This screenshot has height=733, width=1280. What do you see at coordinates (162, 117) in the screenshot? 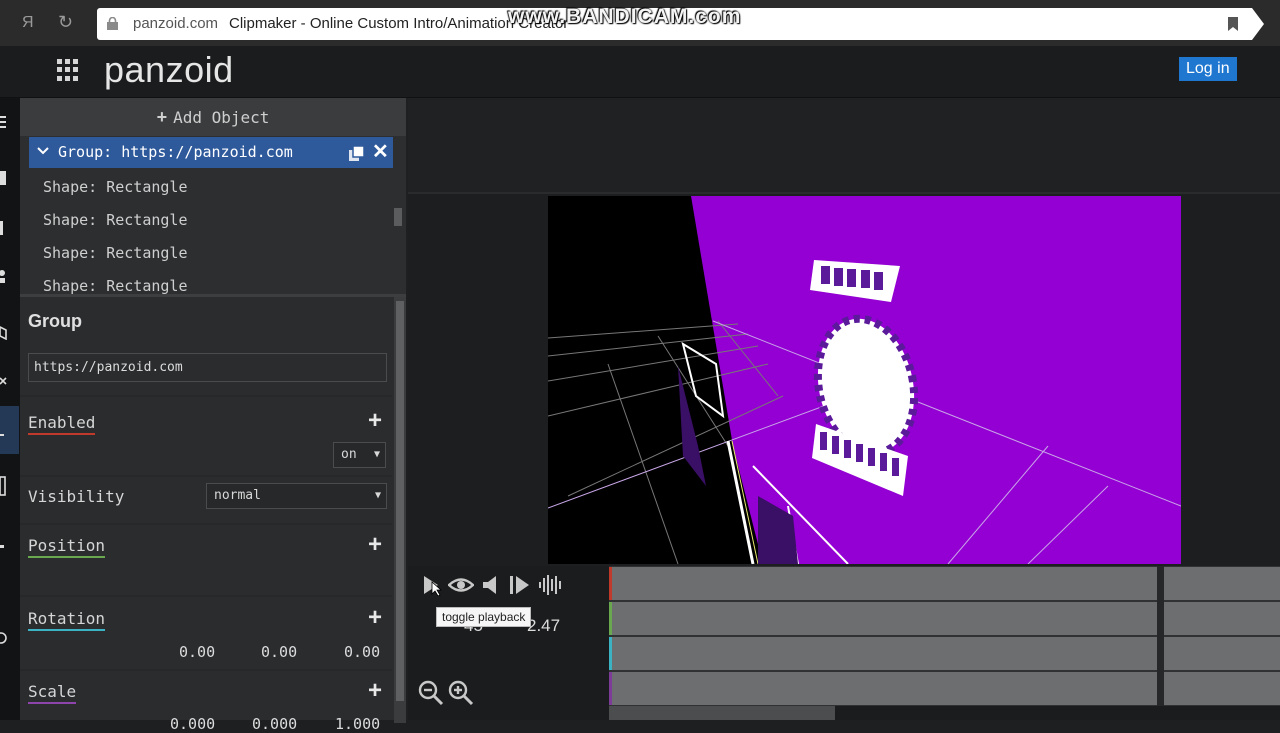
I see `plus-icon: +` at bounding box center [162, 117].